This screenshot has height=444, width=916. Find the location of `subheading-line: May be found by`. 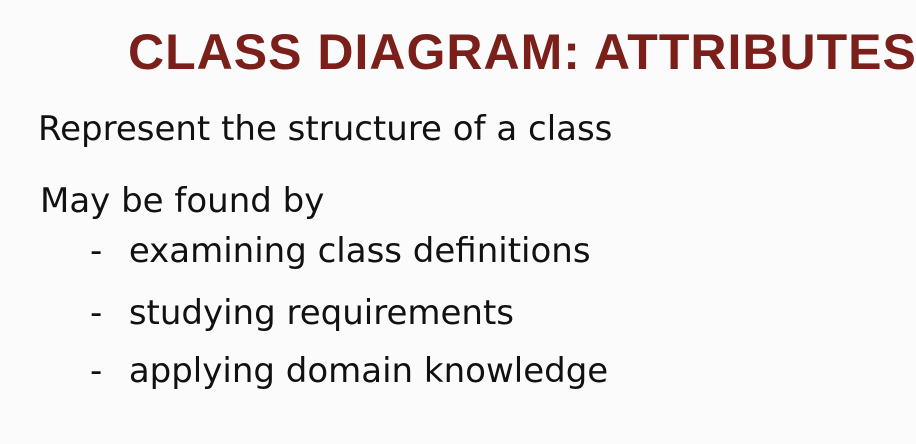

subheading-line: May be found by is located at coordinates (182, 201).